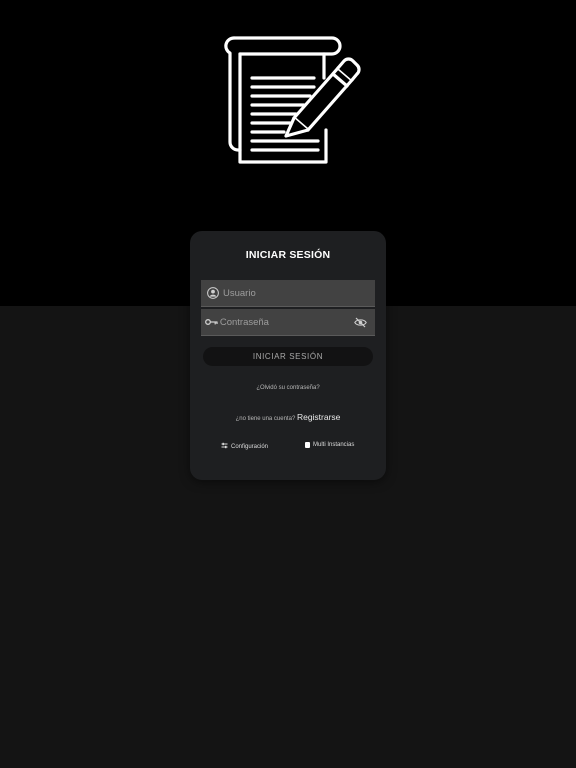 The height and width of the screenshot is (768, 576). I want to click on register-link: Registrarse, so click(318, 417).